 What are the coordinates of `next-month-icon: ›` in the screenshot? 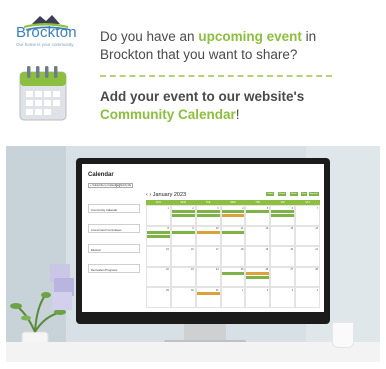 It's located at (150, 195).